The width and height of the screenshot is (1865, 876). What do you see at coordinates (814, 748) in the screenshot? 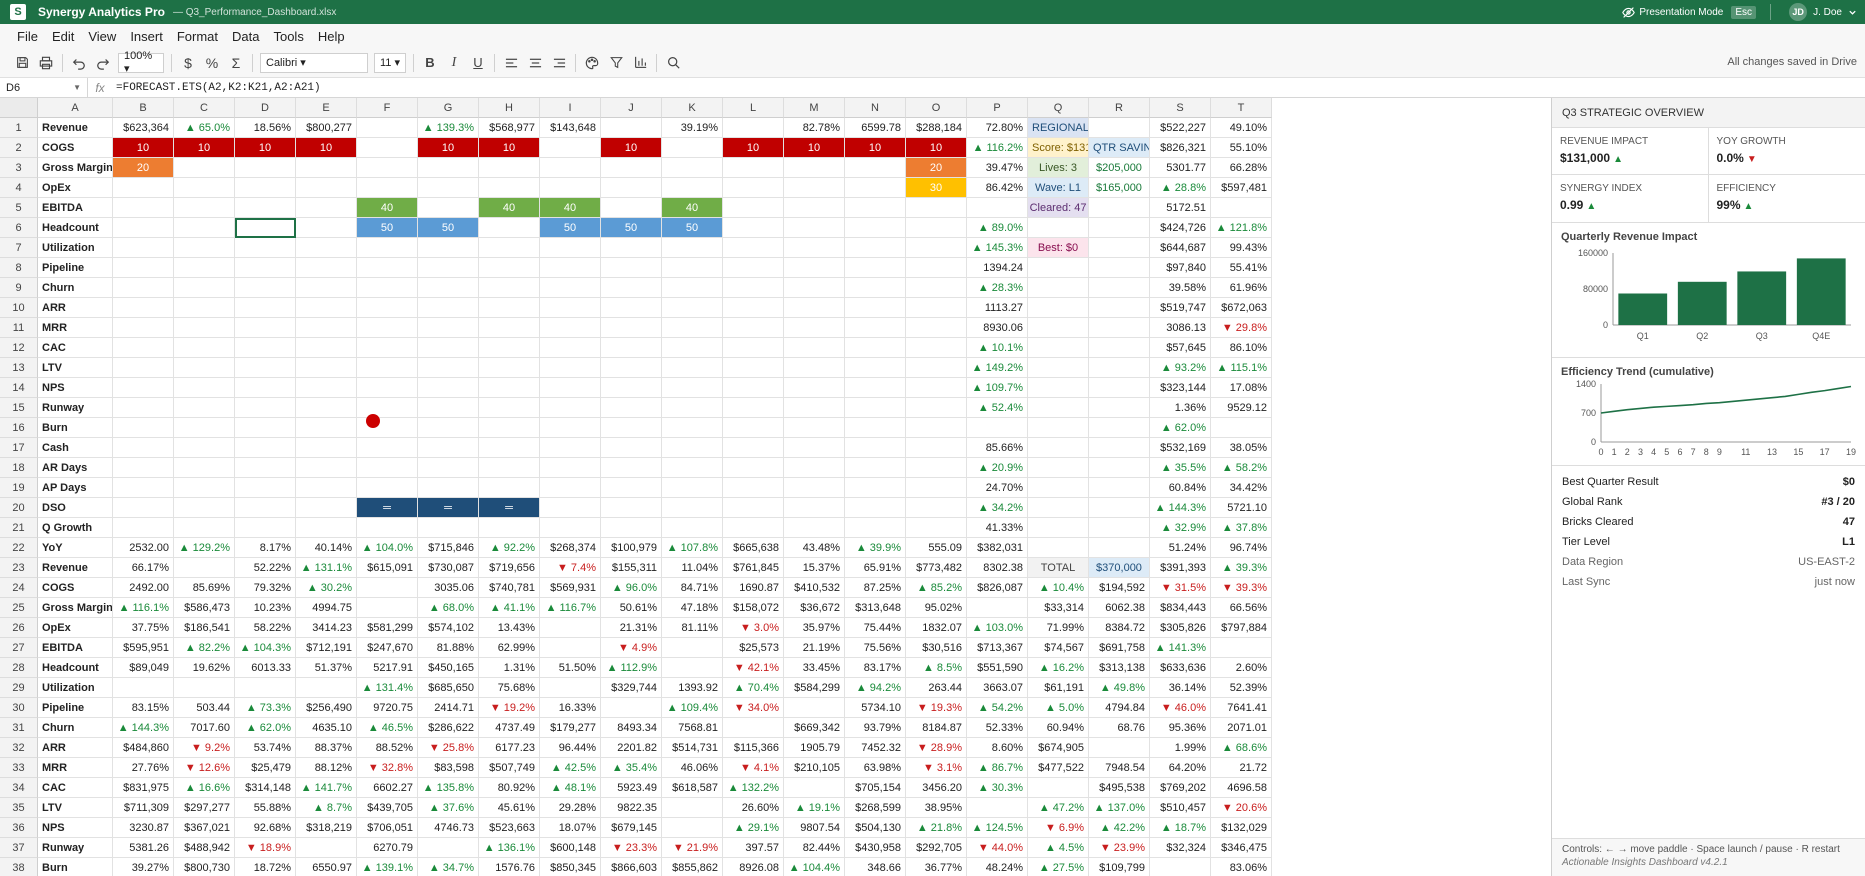
I see `cell: 1905.79` at bounding box center [814, 748].